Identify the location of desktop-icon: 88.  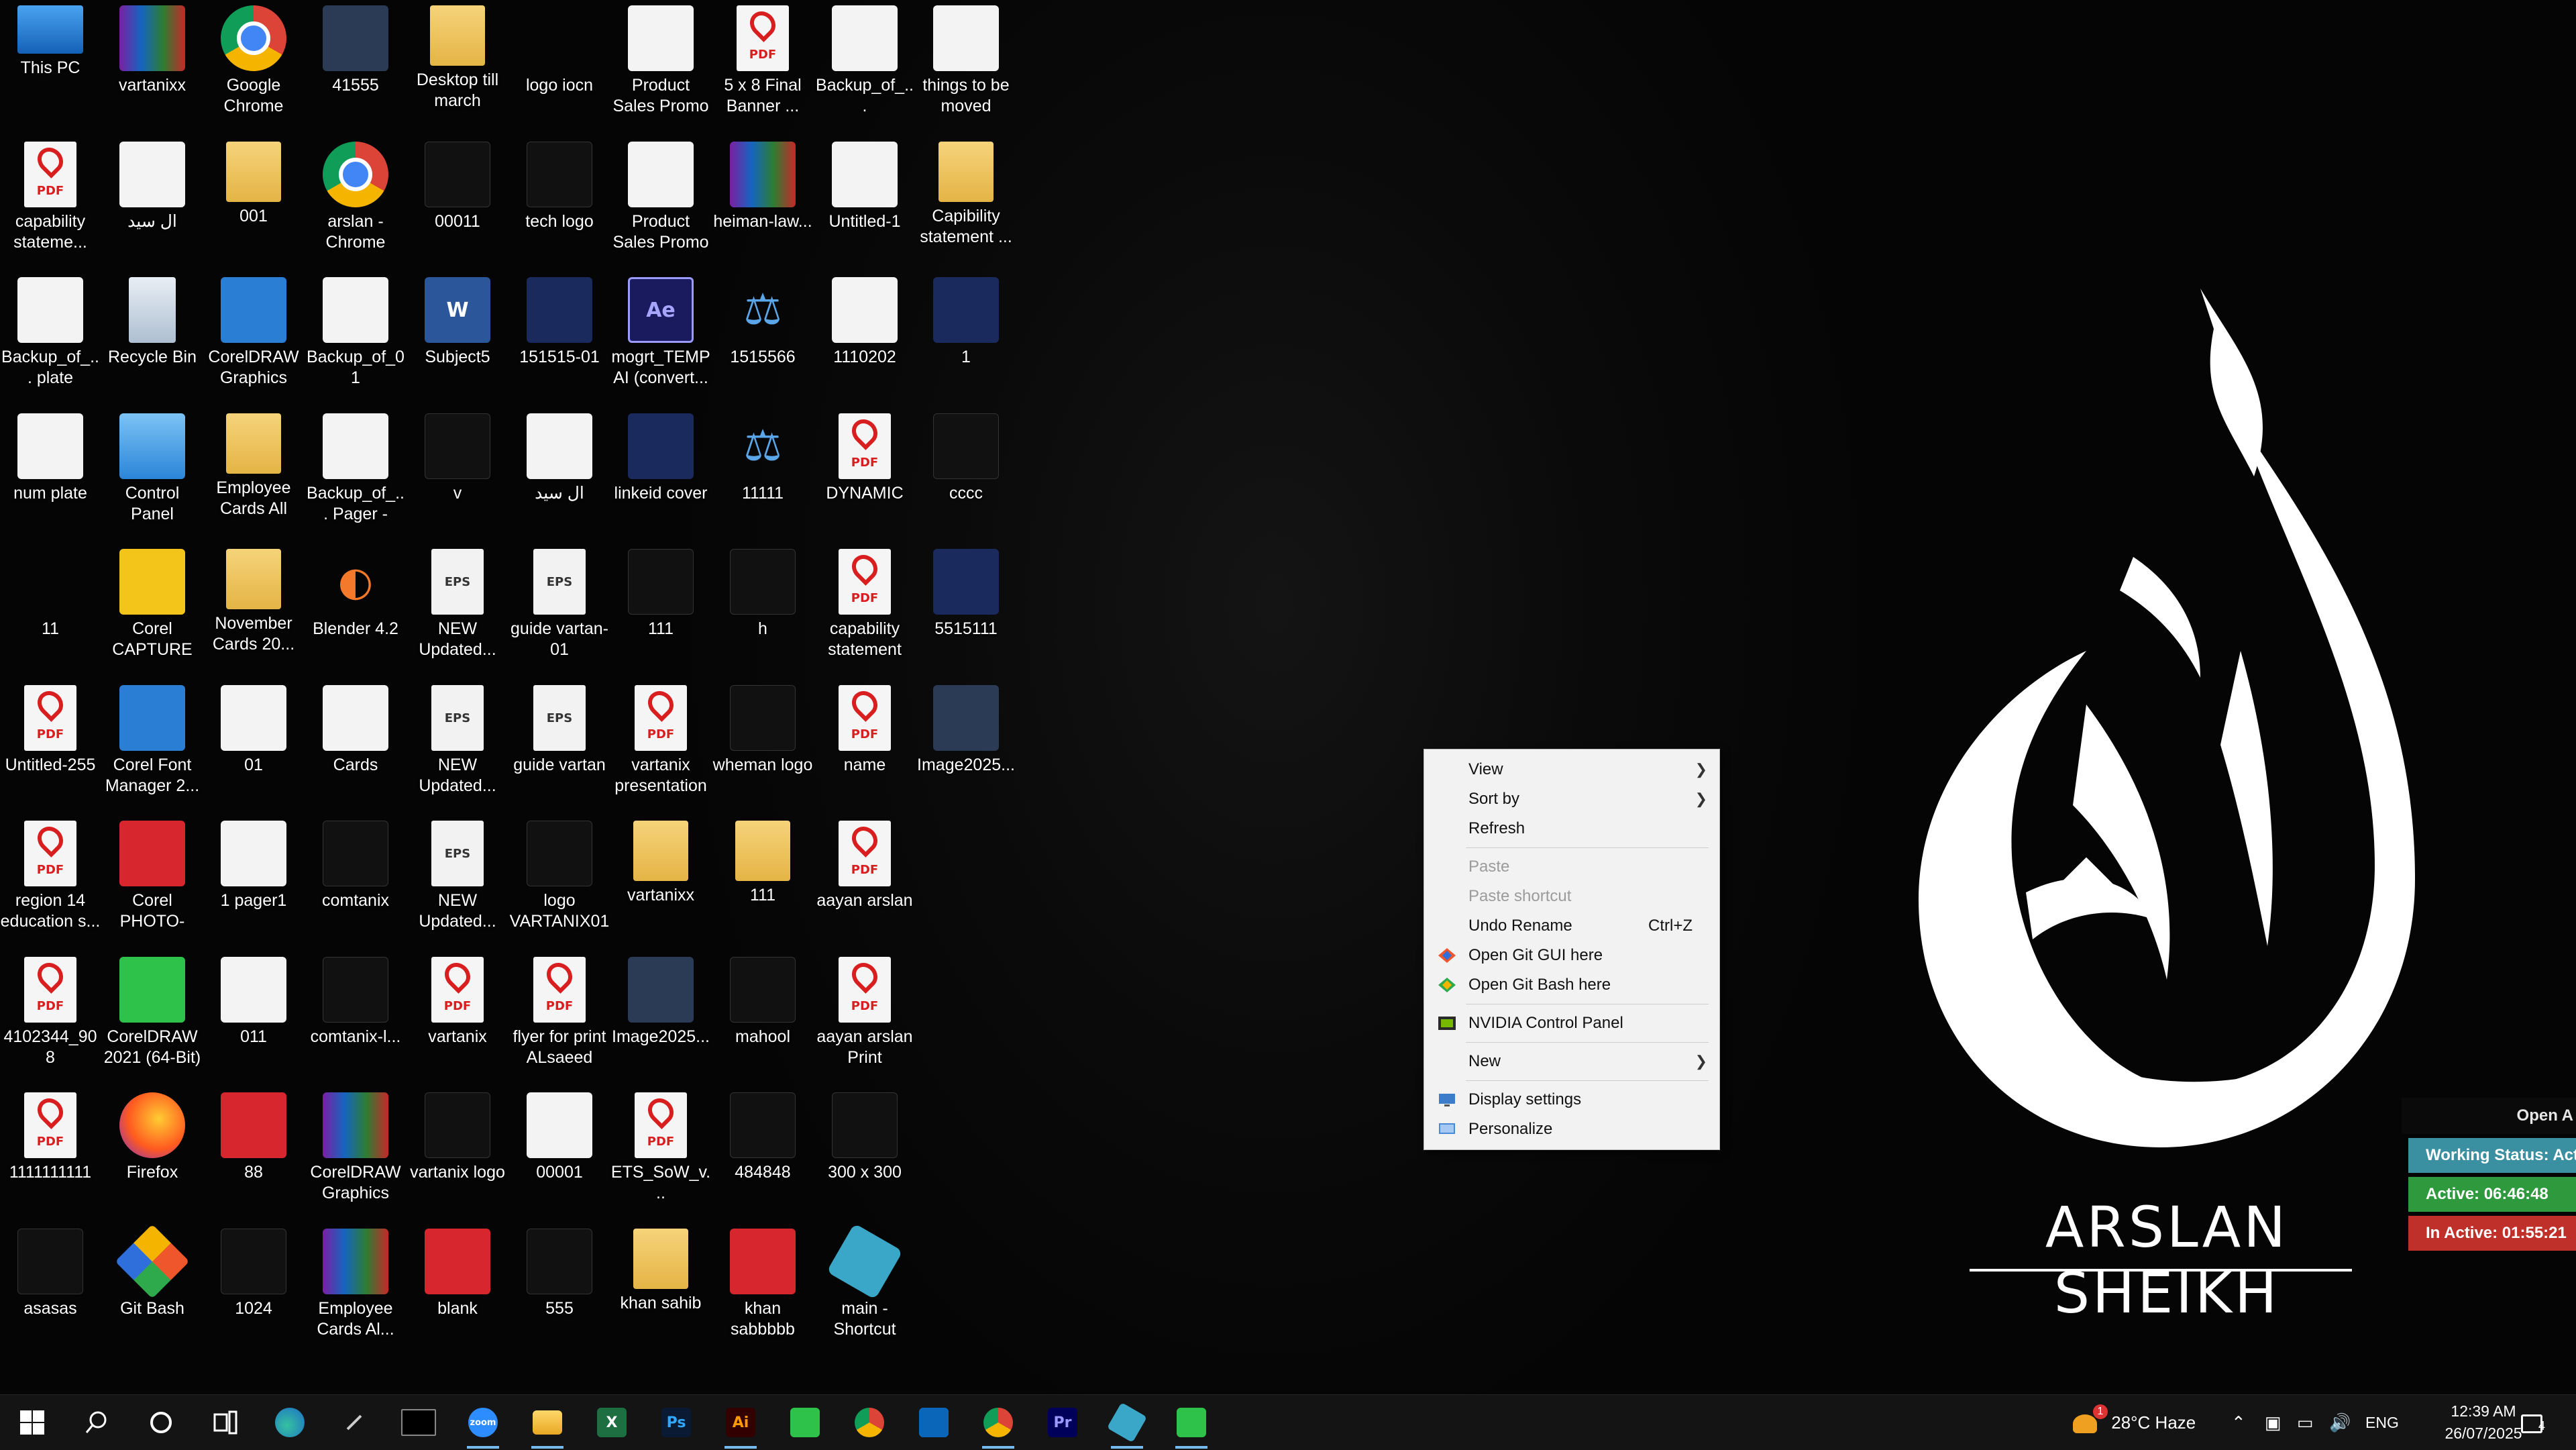
(253, 1154).